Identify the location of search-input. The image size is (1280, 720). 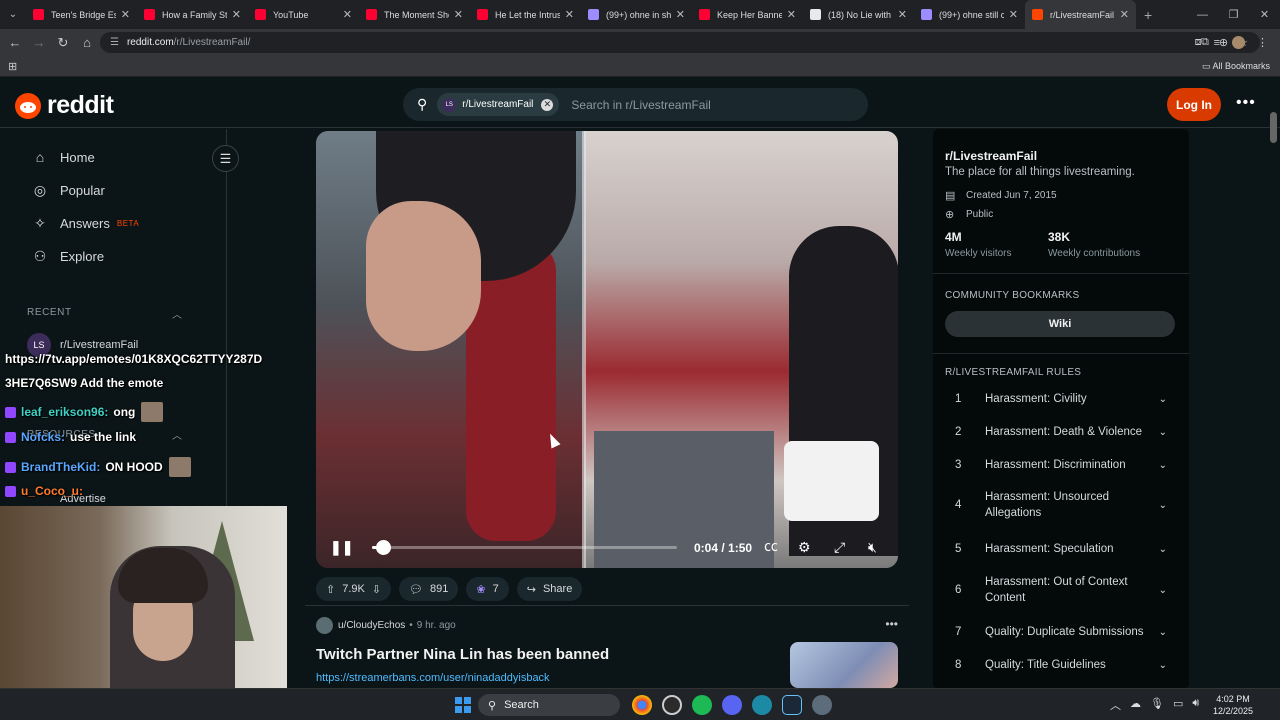
(701, 104).